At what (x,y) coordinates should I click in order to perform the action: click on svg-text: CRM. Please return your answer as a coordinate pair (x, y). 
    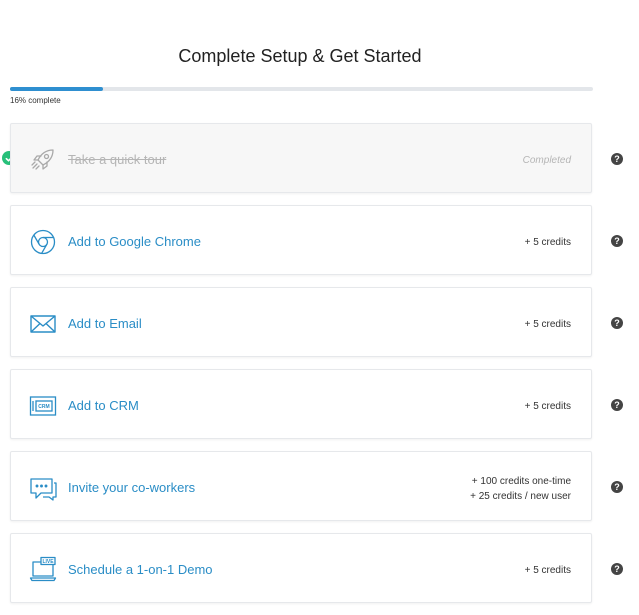
    Looking at the image, I should click on (43, 407).